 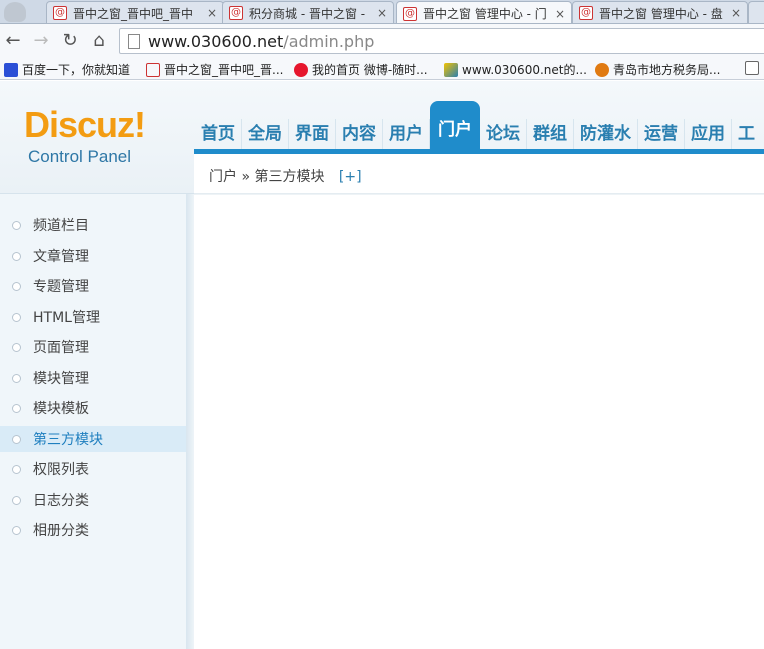 I want to click on breadcrumb-path: 门户 » 第三方模块, so click(x=267, y=177).